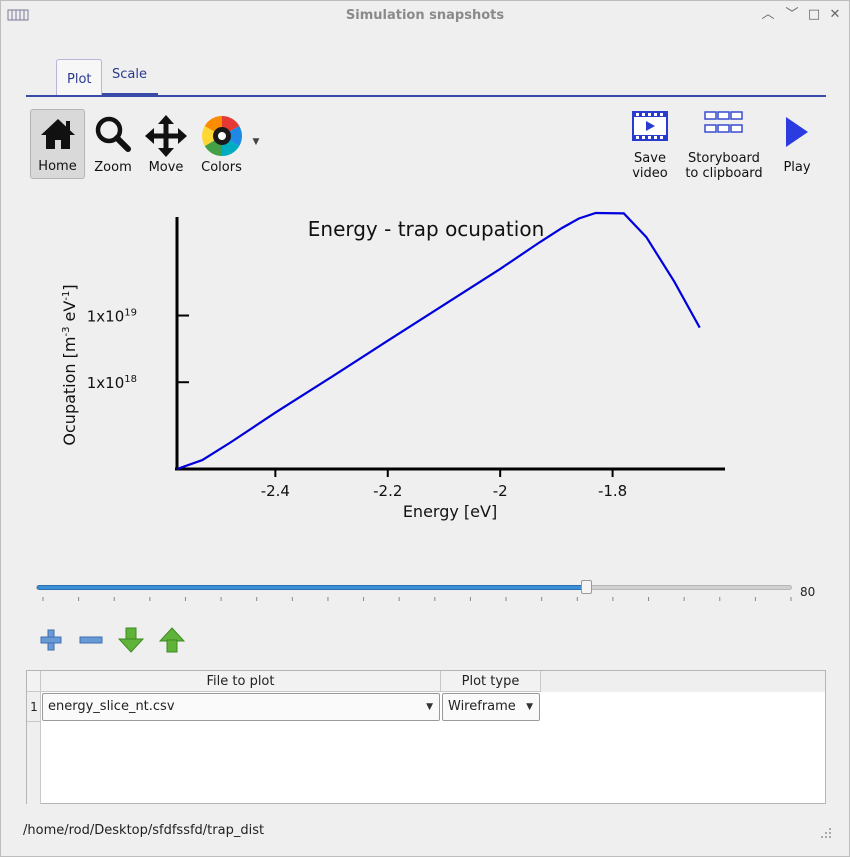 This screenshot has height=857, width=850. What do you see at coordinates (797, 167) in the screenshot?
I see `play-label: Play` at bounding box center [797, 167].